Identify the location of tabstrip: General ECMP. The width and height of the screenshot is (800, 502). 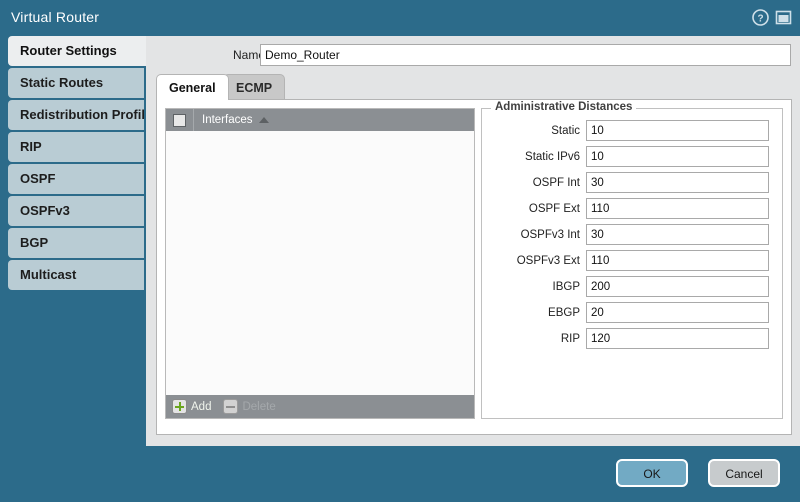
(475, 87).